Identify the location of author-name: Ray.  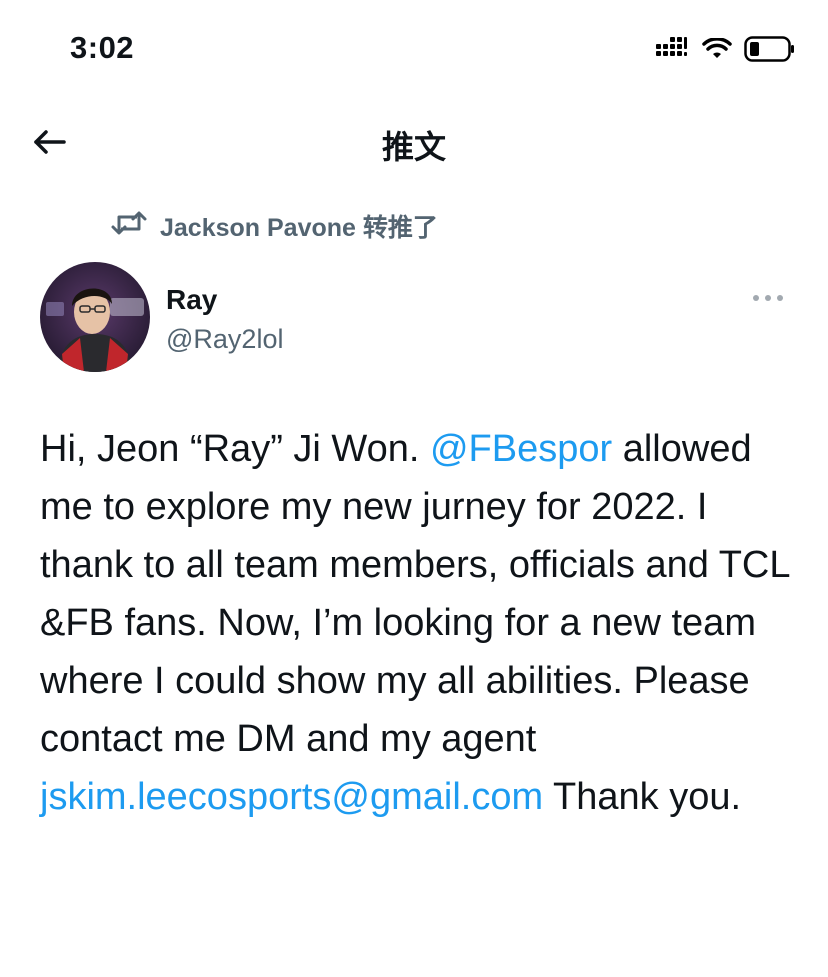
(191, 300).